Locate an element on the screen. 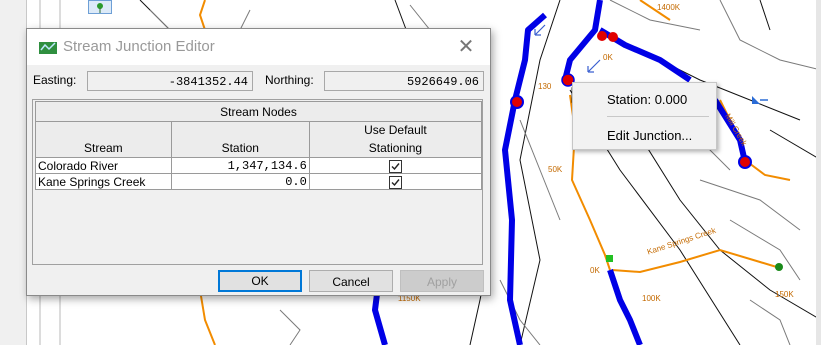 This screenshot has height=345, width=821. menu-item-station: Station: 0.000 is located at coordinates (647, 99).